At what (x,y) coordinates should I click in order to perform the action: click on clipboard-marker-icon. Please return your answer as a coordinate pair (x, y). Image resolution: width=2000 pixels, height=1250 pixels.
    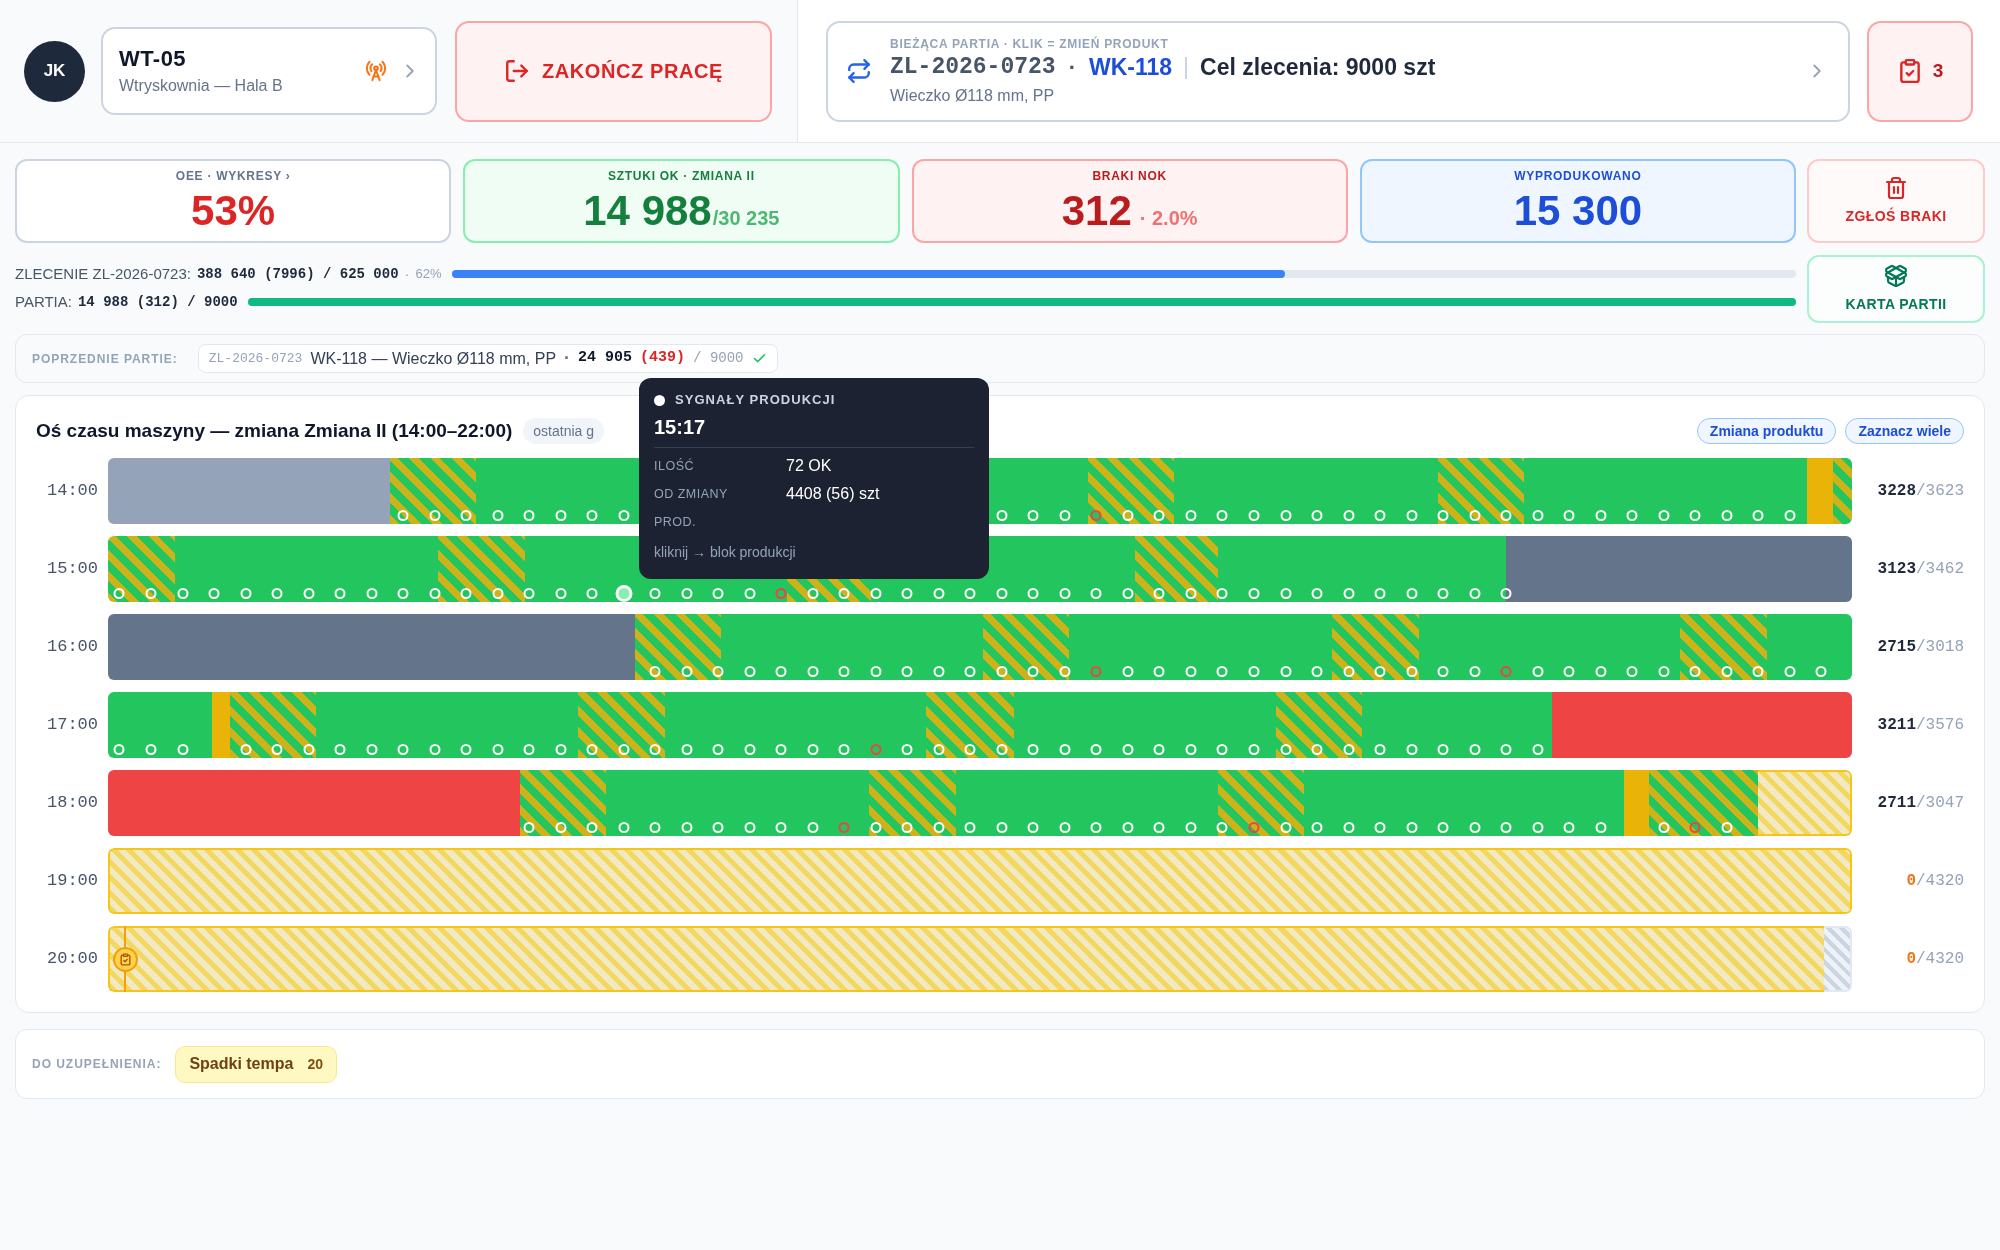
    Looking at the image, I should click on (125, 959).